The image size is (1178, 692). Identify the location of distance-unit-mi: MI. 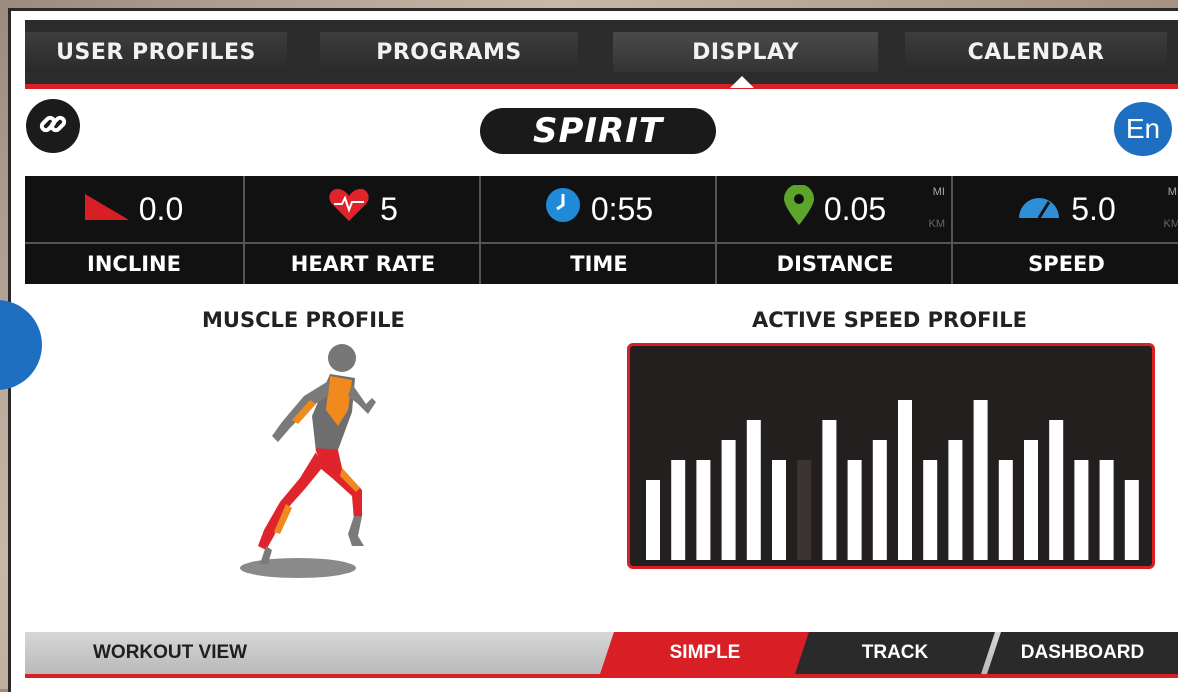
(939, 192).